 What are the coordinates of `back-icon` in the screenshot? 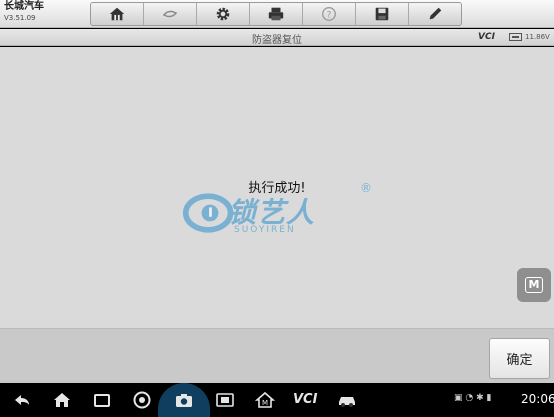 It's located at (22, 400).